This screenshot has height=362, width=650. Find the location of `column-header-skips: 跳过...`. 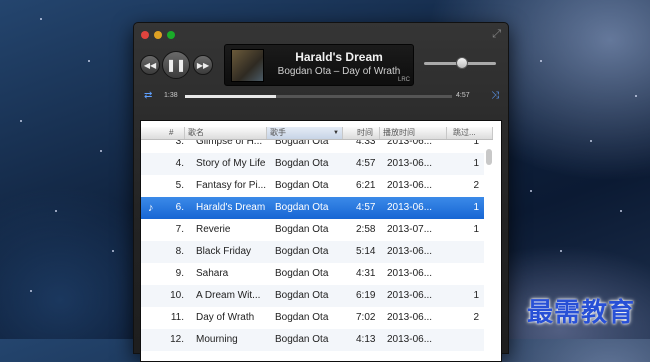

column-header-skips: 跳过... is located at coordinates (470, 133).